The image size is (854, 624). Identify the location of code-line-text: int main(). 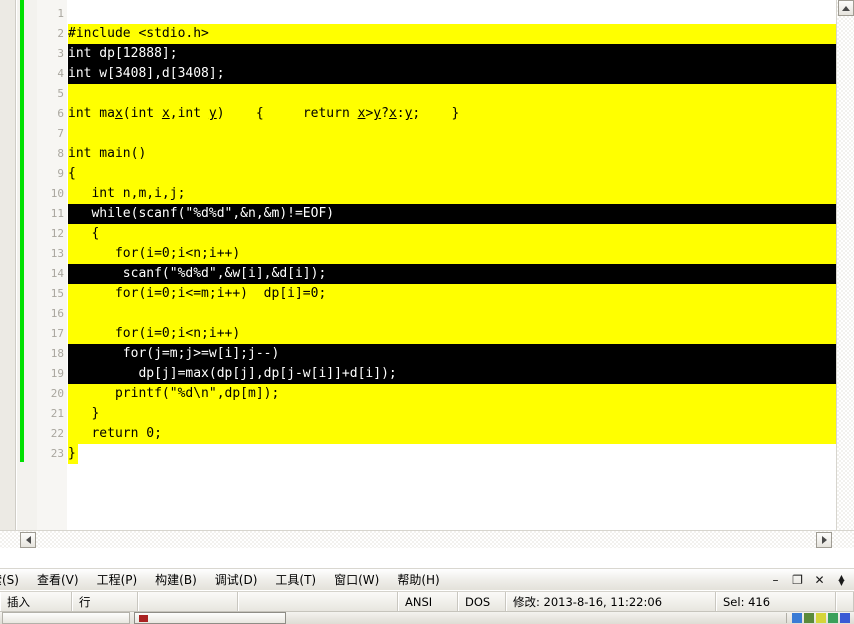
(452, 154).